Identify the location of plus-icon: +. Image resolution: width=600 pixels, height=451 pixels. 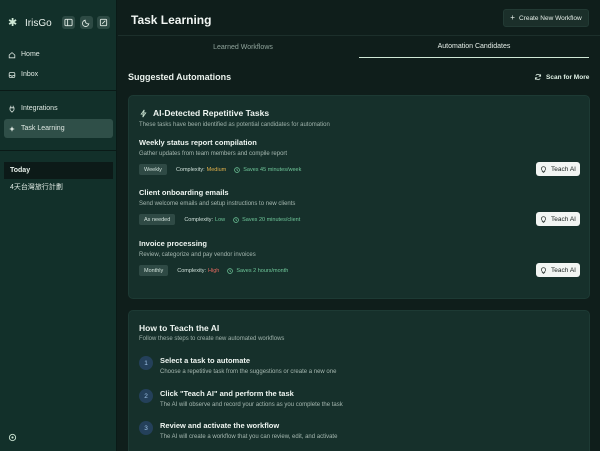
(512, 17).